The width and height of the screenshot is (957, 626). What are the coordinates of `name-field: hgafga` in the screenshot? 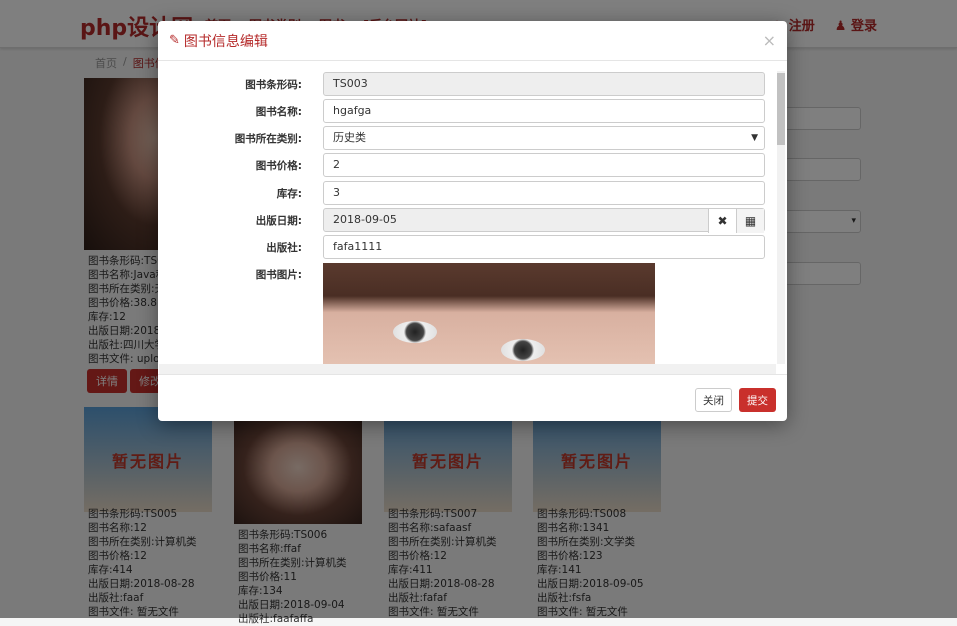 It's located at (544, 111).